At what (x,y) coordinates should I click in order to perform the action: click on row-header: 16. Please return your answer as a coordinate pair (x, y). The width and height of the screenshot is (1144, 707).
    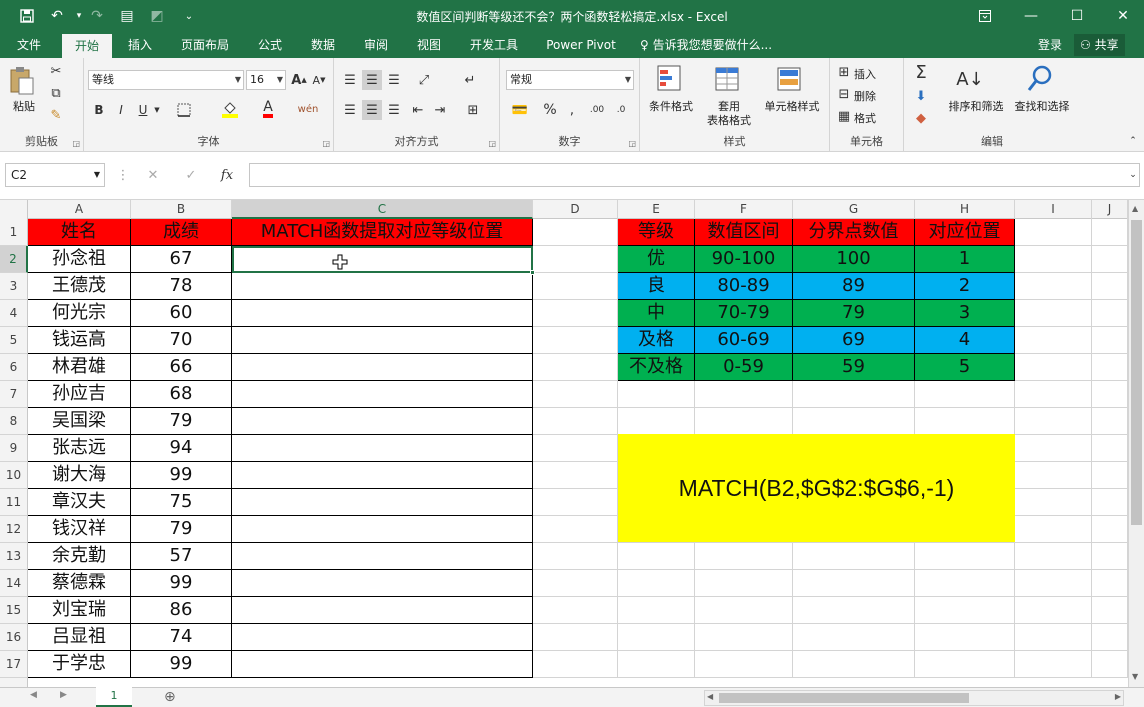
    Looking at the image, I should click on (14, 637).